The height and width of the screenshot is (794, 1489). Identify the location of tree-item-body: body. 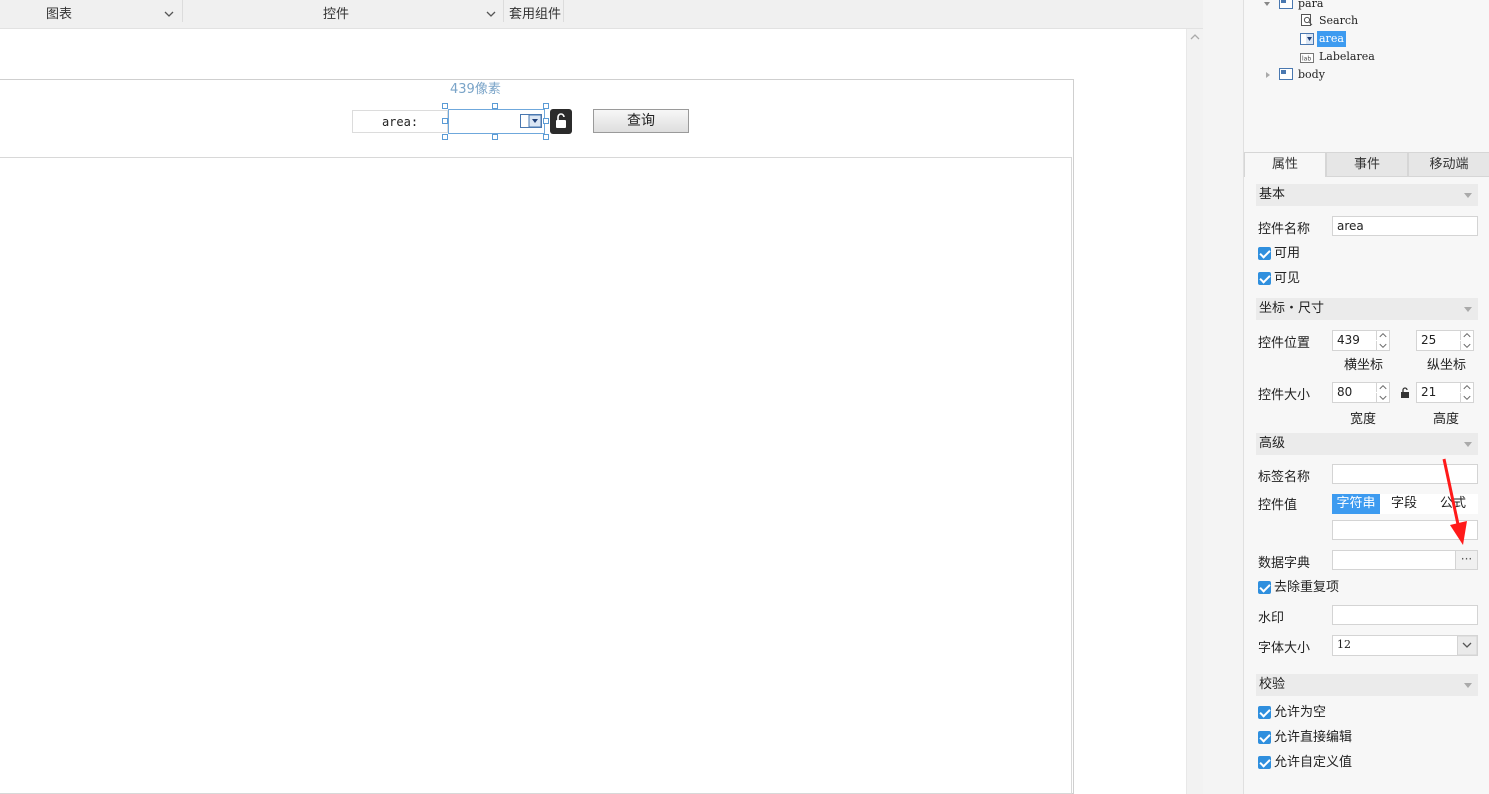
(1311, 75).